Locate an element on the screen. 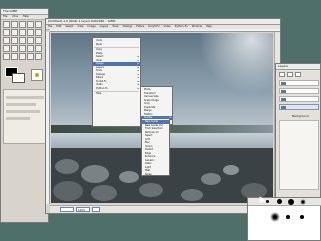 The height and width of the screenshot is (241, 321). image-menu-item: Window is located at coordinates (197, 26).